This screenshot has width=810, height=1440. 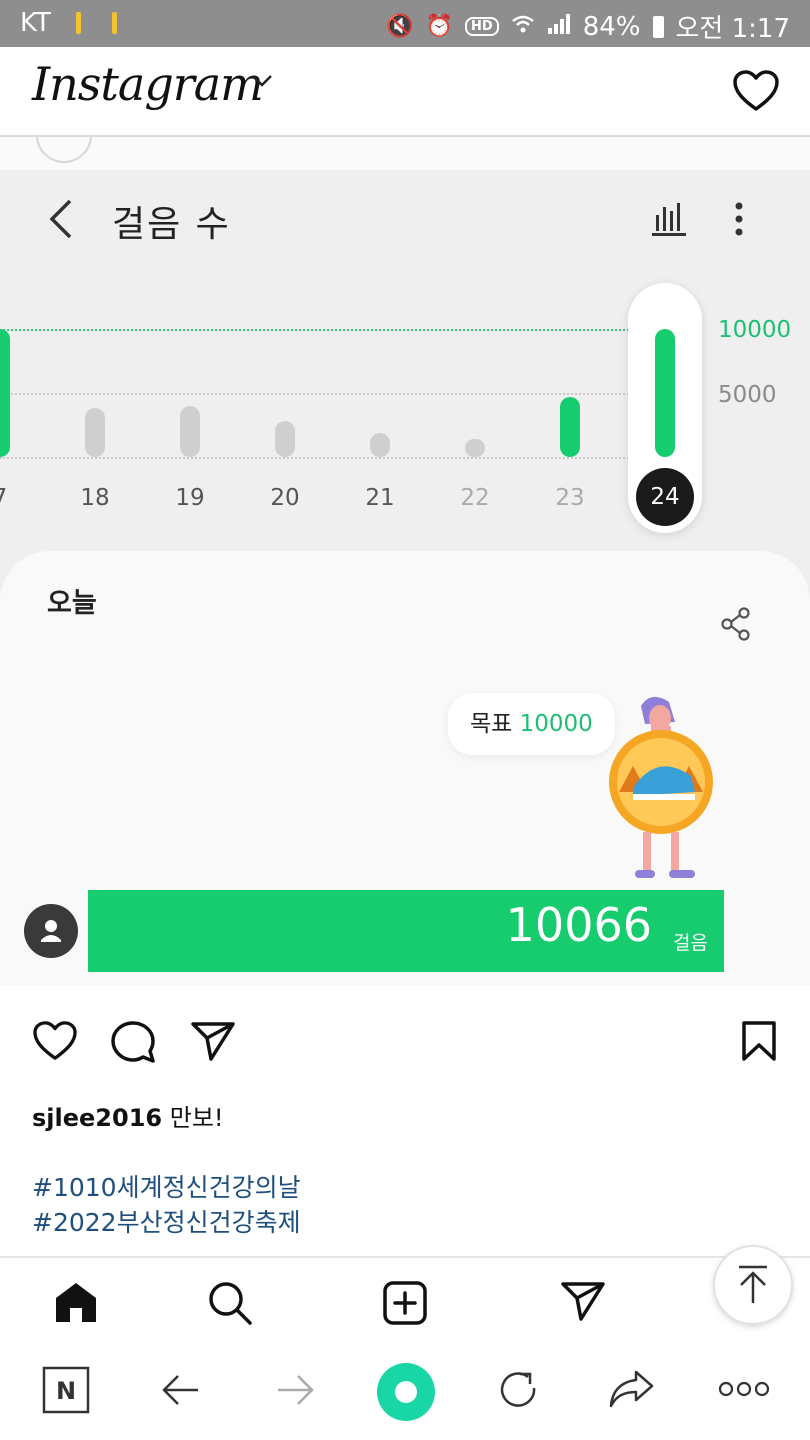 What do you see at coordinates (95, 498) in the screenshot?
I see `x-tick-label: 18` at bounding box center [95, 498].